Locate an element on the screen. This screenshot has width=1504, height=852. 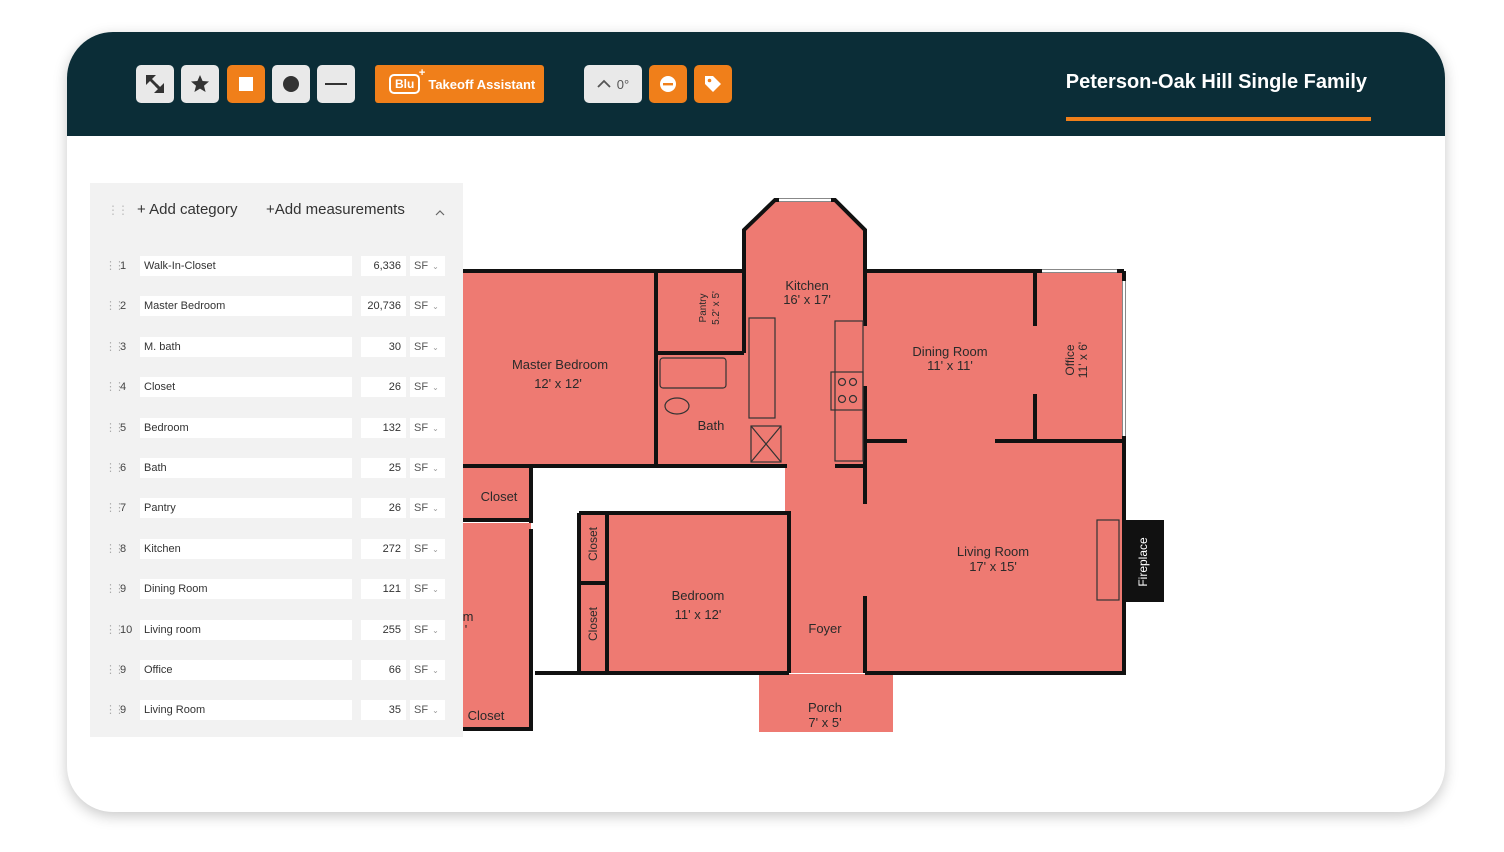
measurement-row: ⋮⋮ 8 Kitchen 272 SF ⌄ is located at coordinates (276, 549).